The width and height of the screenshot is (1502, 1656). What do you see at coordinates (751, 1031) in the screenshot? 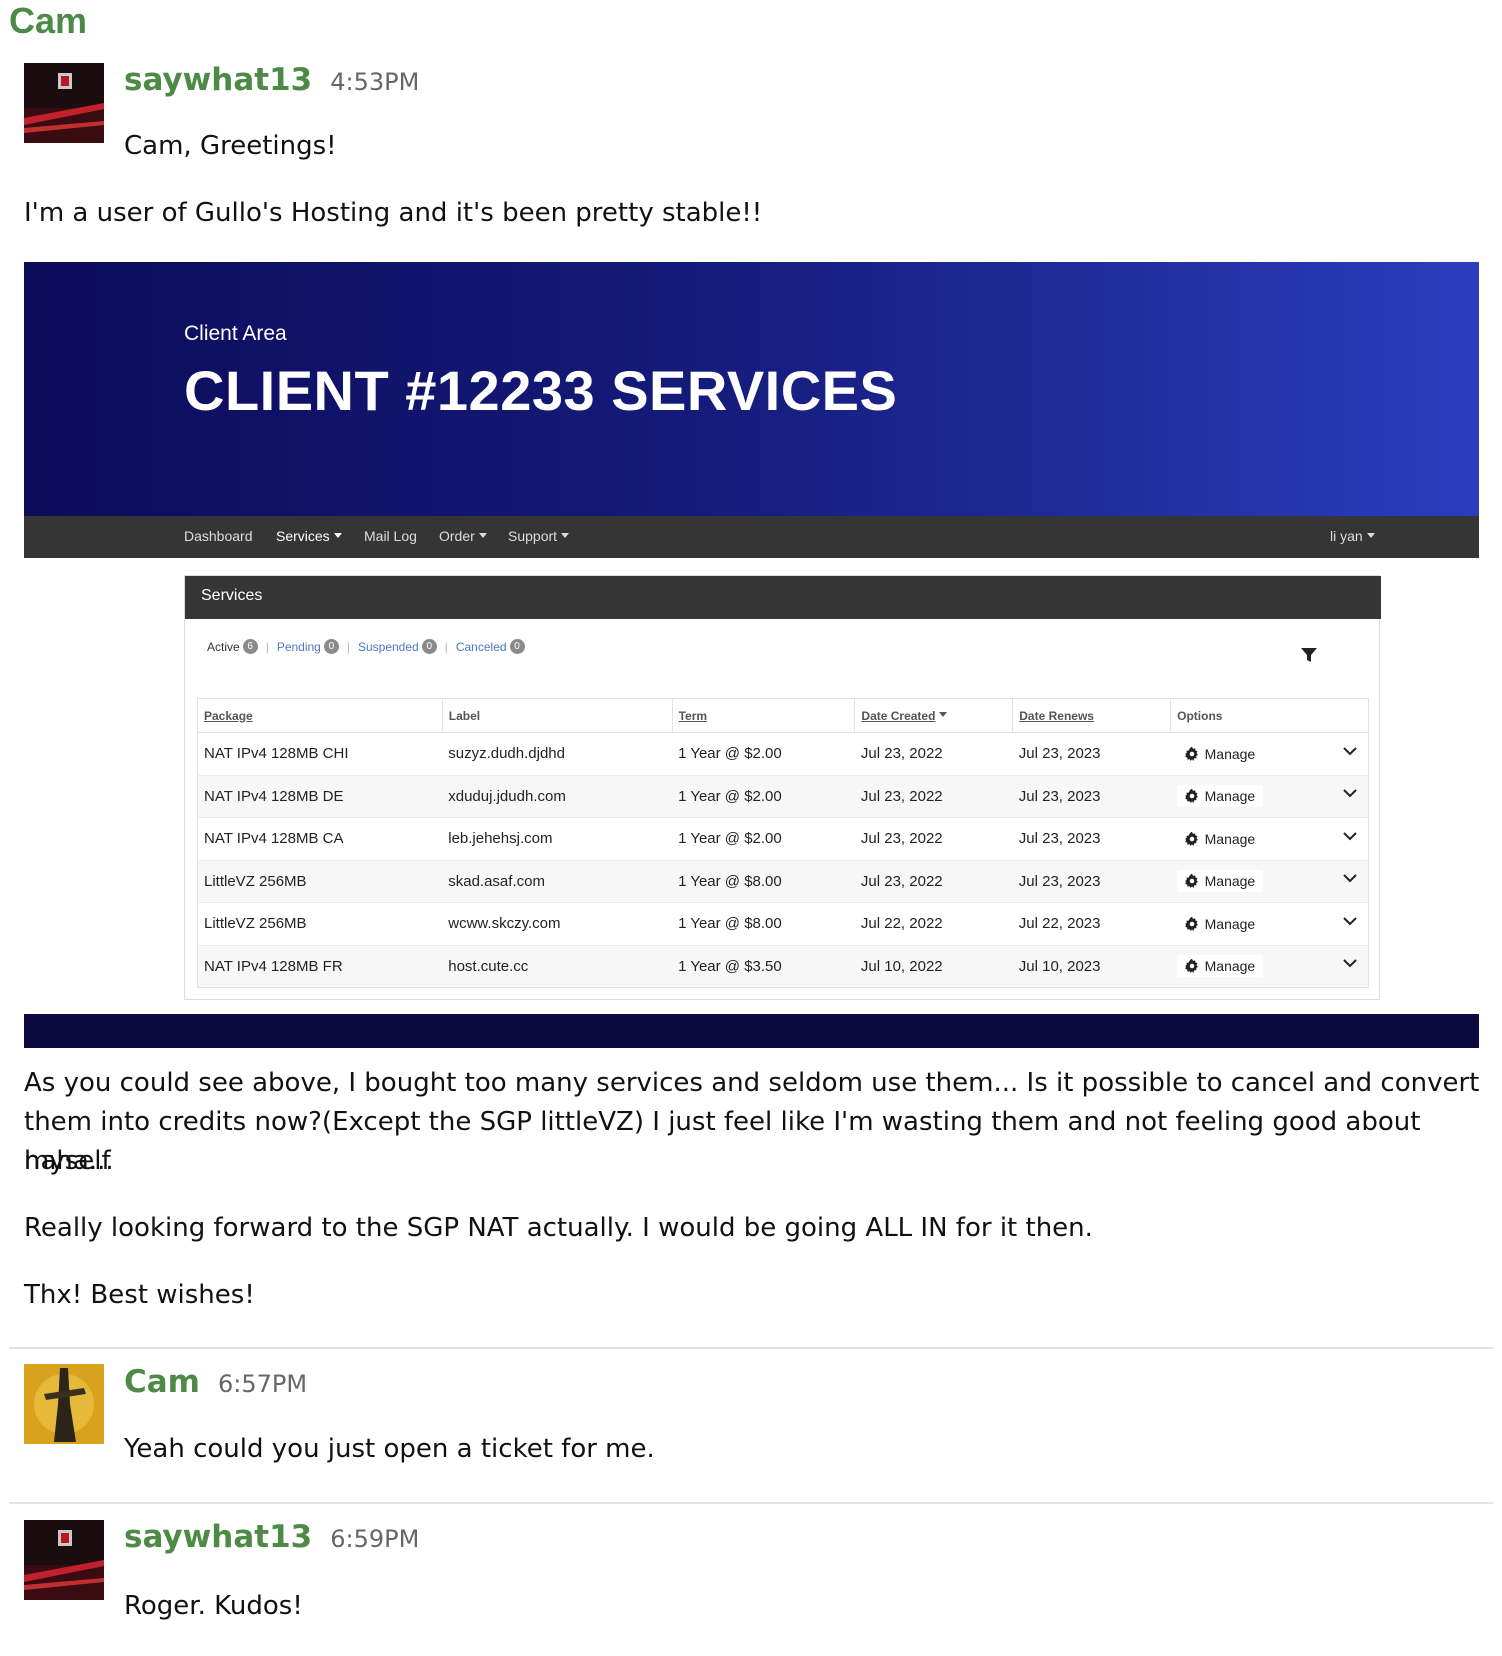
I see `banner-footer` at bounding box center [751, 1031].